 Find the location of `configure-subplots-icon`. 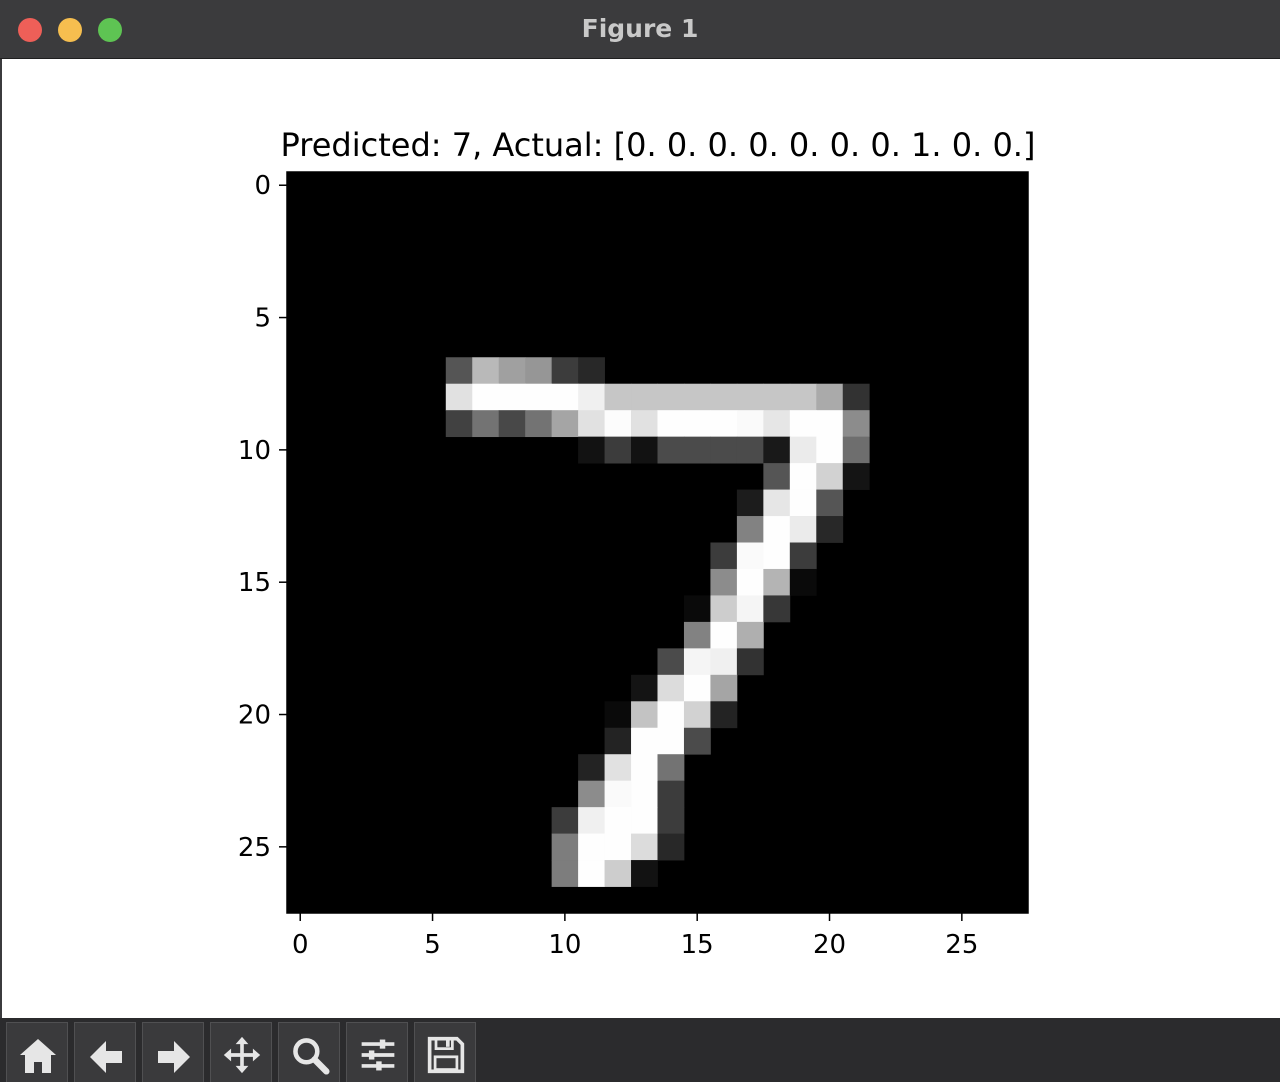

configure-subplots-icon is located at coordinates (378, 1055).